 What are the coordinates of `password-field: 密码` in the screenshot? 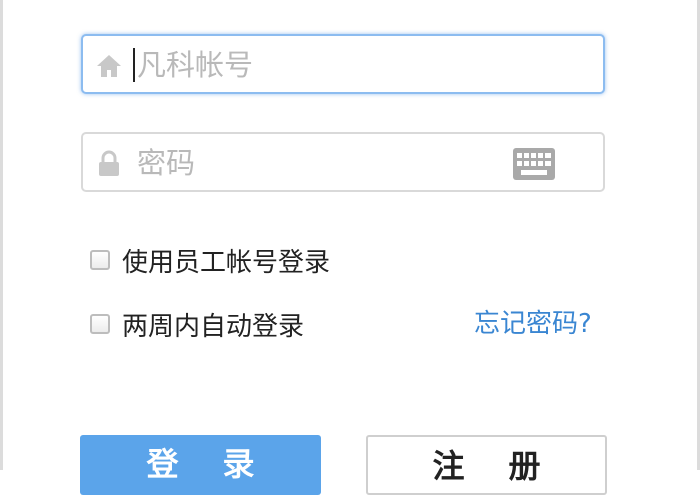 It's located at (343, 162).